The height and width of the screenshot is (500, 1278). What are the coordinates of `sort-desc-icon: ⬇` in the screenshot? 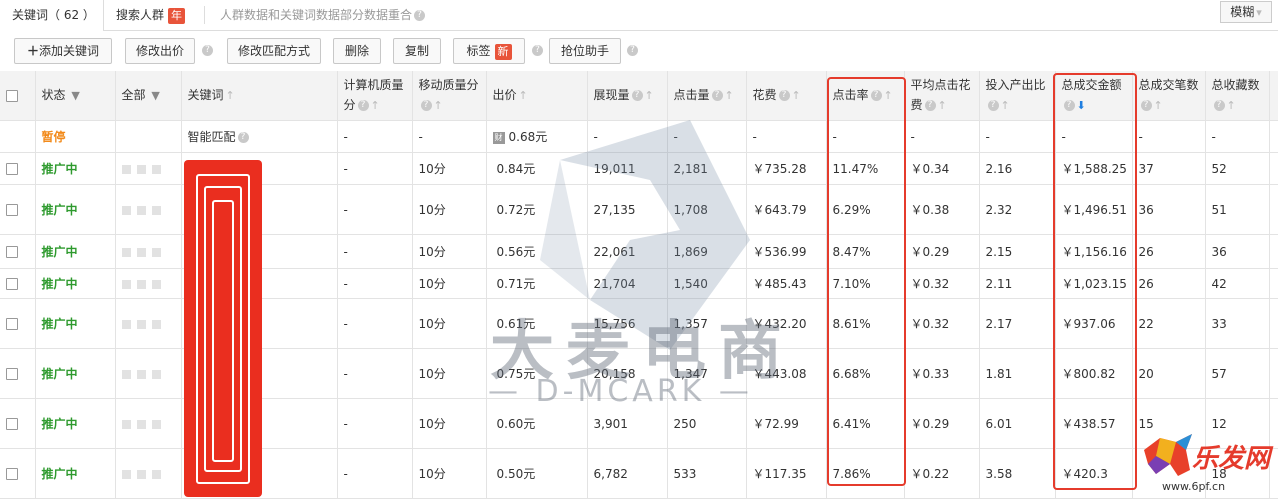 It's located at (1081, 105).